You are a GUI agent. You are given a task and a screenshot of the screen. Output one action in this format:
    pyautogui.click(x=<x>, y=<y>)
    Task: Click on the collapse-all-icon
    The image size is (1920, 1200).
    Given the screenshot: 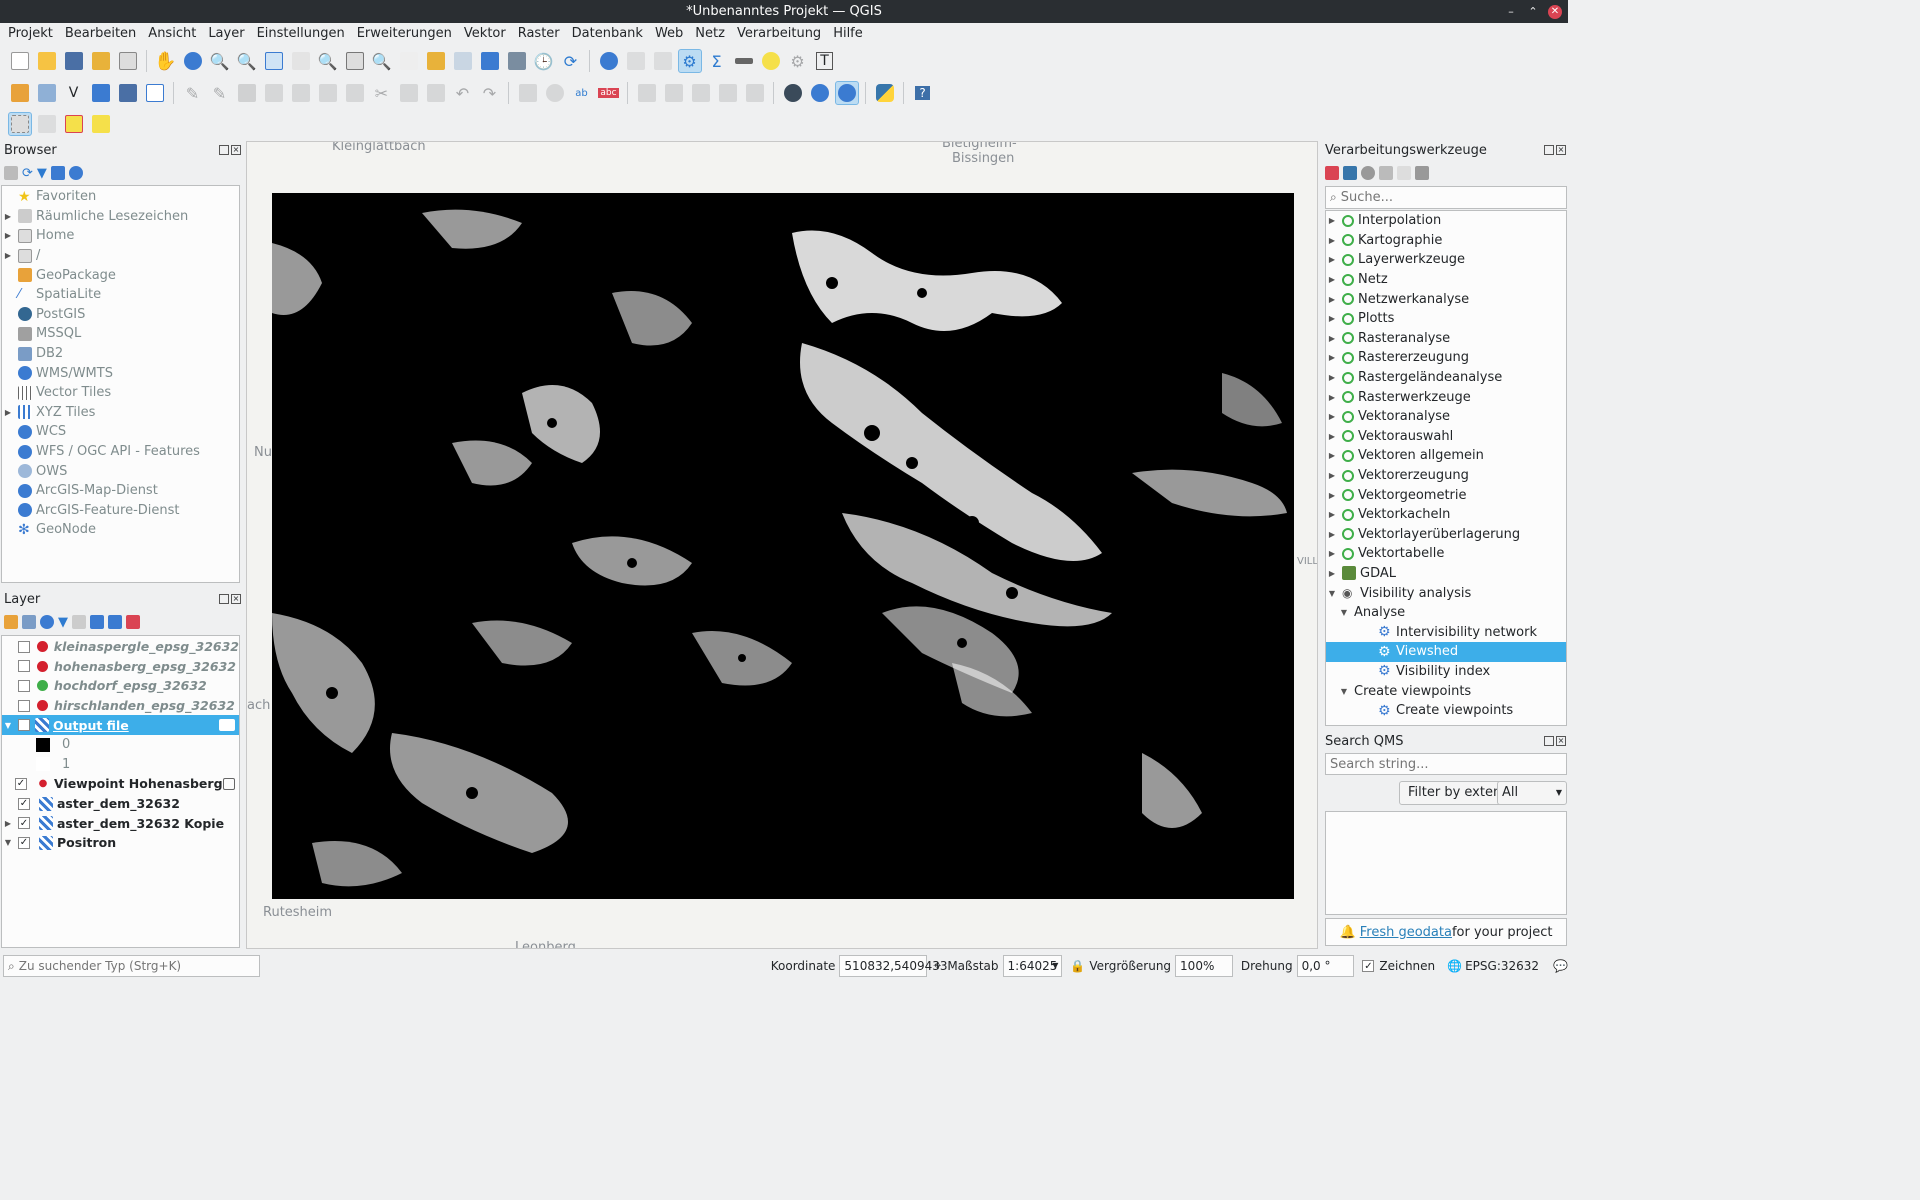 What is the action you would take?
    pyautogui.click(x=57, y=173)
    